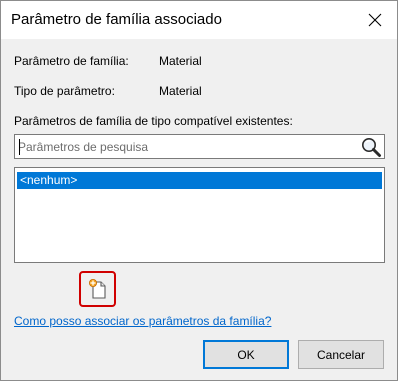 The image size is (398, 381). What do you see at coordinates (180, 91) in the screenshot?
I see `parameter-type-value: Material` at bounding box center [180, 91].